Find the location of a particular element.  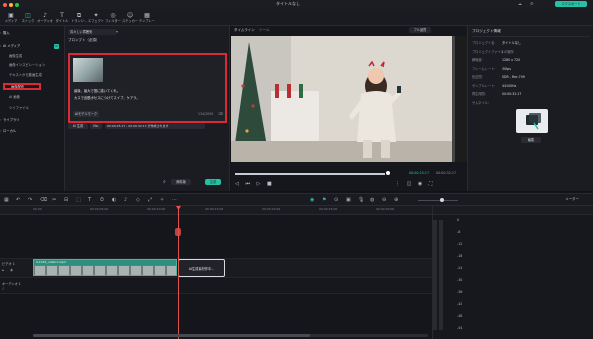

thumbnail-preview is located at coordinates (532, 121).